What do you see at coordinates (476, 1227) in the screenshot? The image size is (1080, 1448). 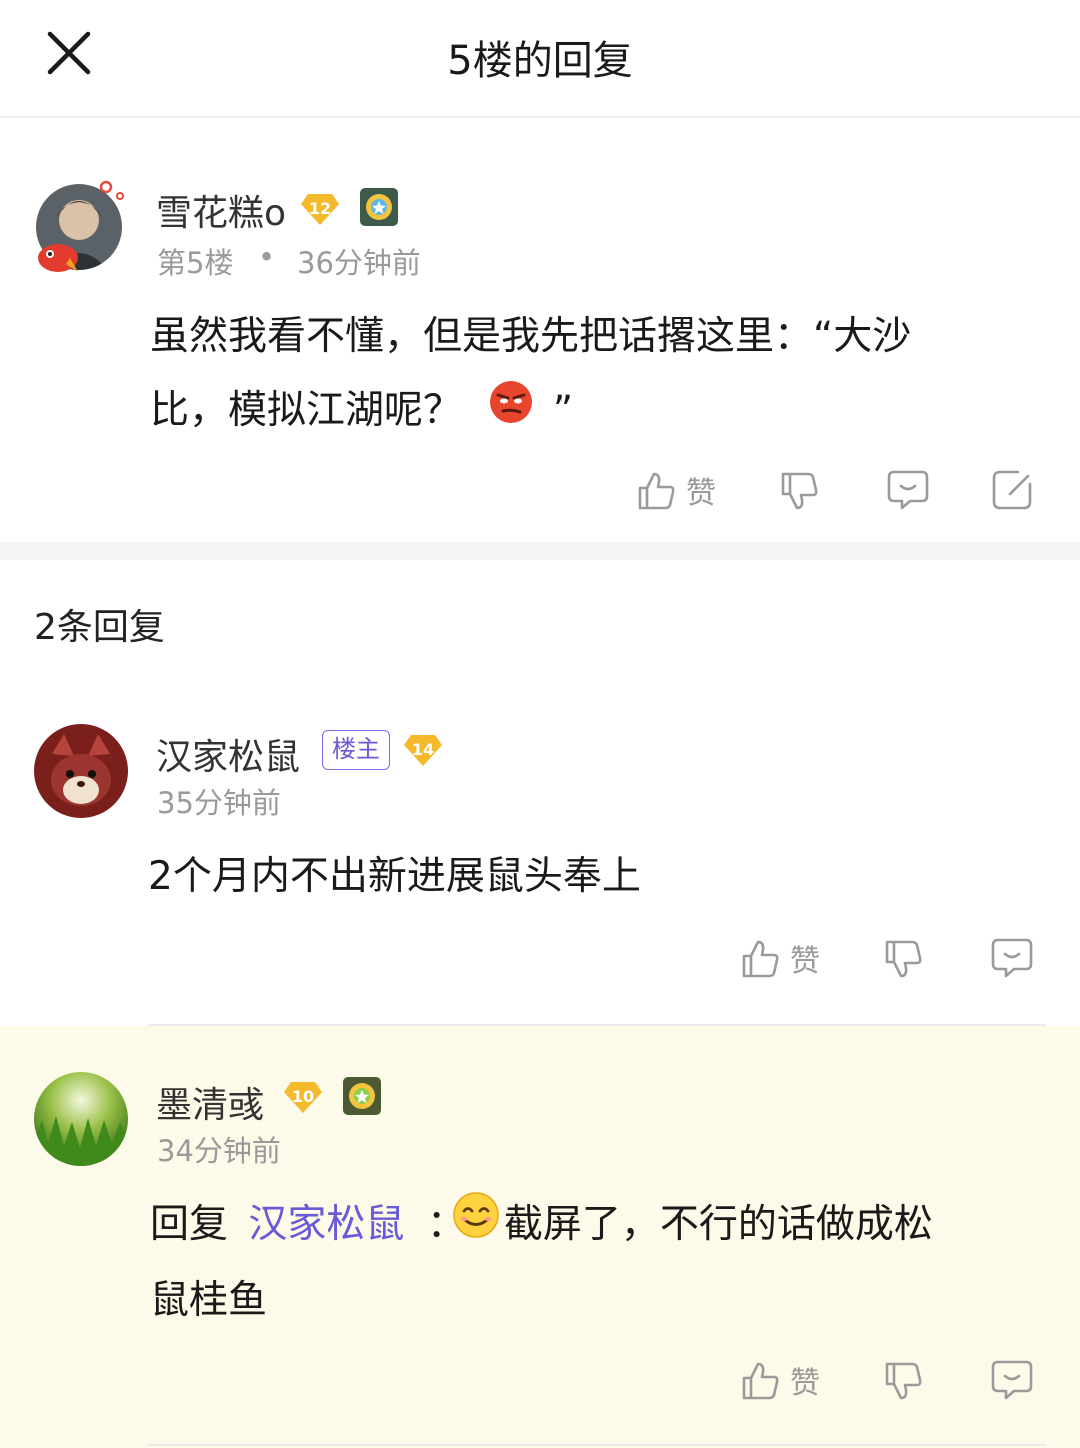 I see `smile-emoji-icon` at bounding box center [476, 1227].